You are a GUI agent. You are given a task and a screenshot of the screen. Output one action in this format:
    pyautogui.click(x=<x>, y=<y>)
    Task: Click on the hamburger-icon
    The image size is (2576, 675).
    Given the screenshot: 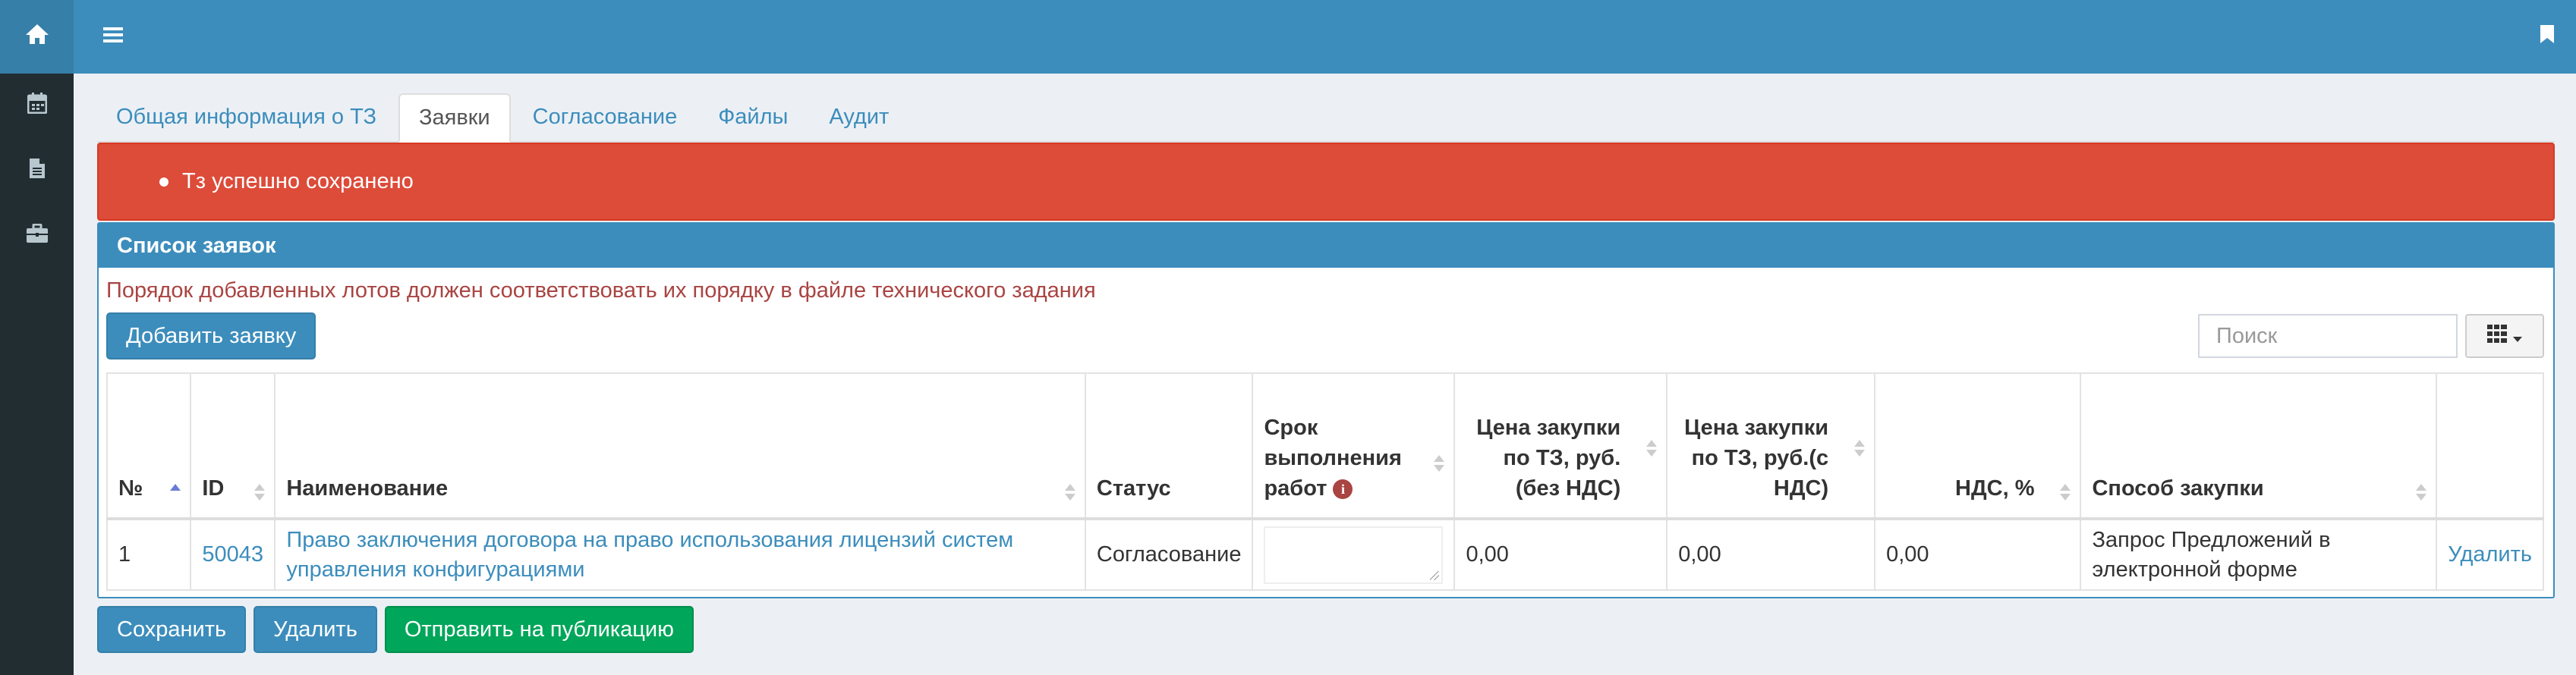 What is the action you would take?
    pyautogui.click(x=113, y=36)
    